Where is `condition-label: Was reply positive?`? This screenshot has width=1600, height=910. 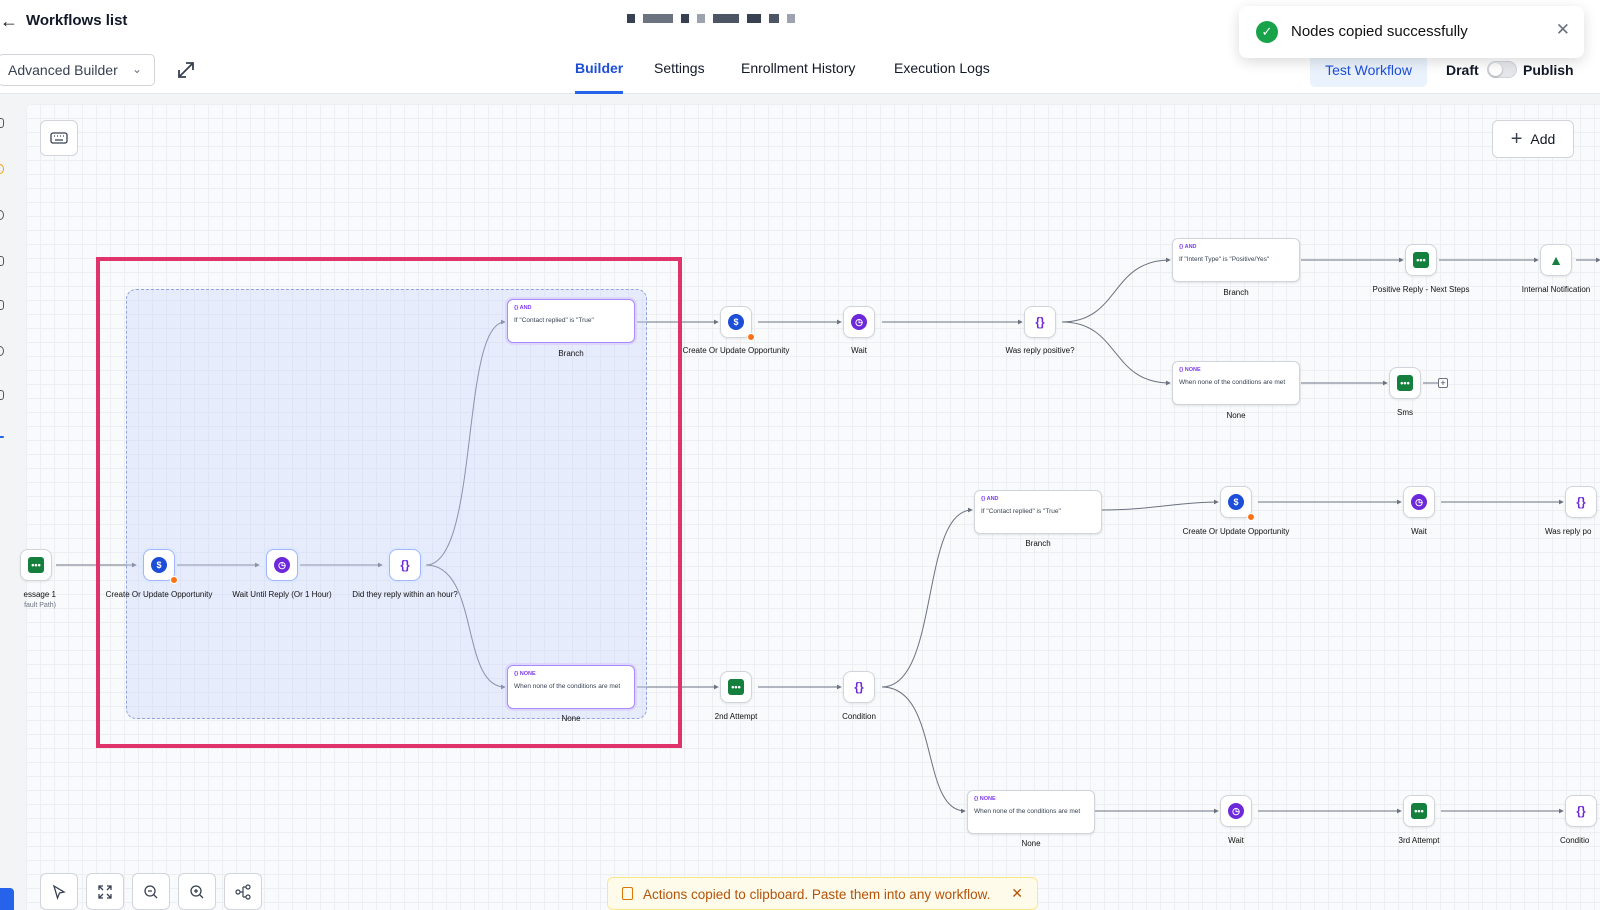 condition-label: Was reply positive? is located at coordinates (1040, 350).